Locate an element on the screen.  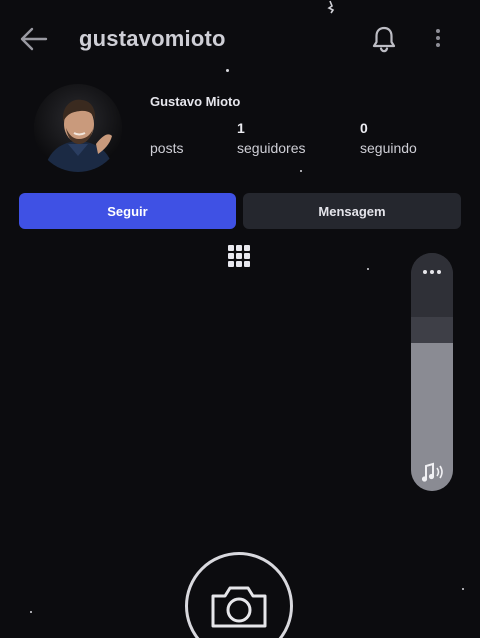
posts-label: posts is located at coordinates (167, 148).